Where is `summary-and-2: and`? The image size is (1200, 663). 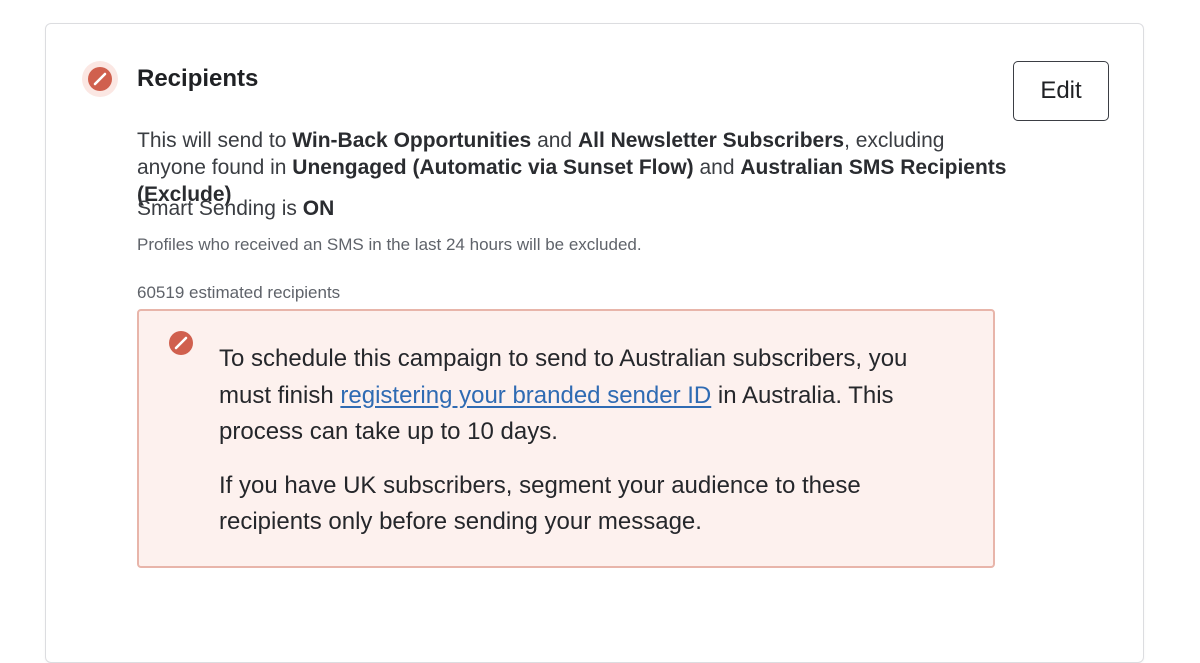 summary-and-2: and is located at coordinates (717, 167).